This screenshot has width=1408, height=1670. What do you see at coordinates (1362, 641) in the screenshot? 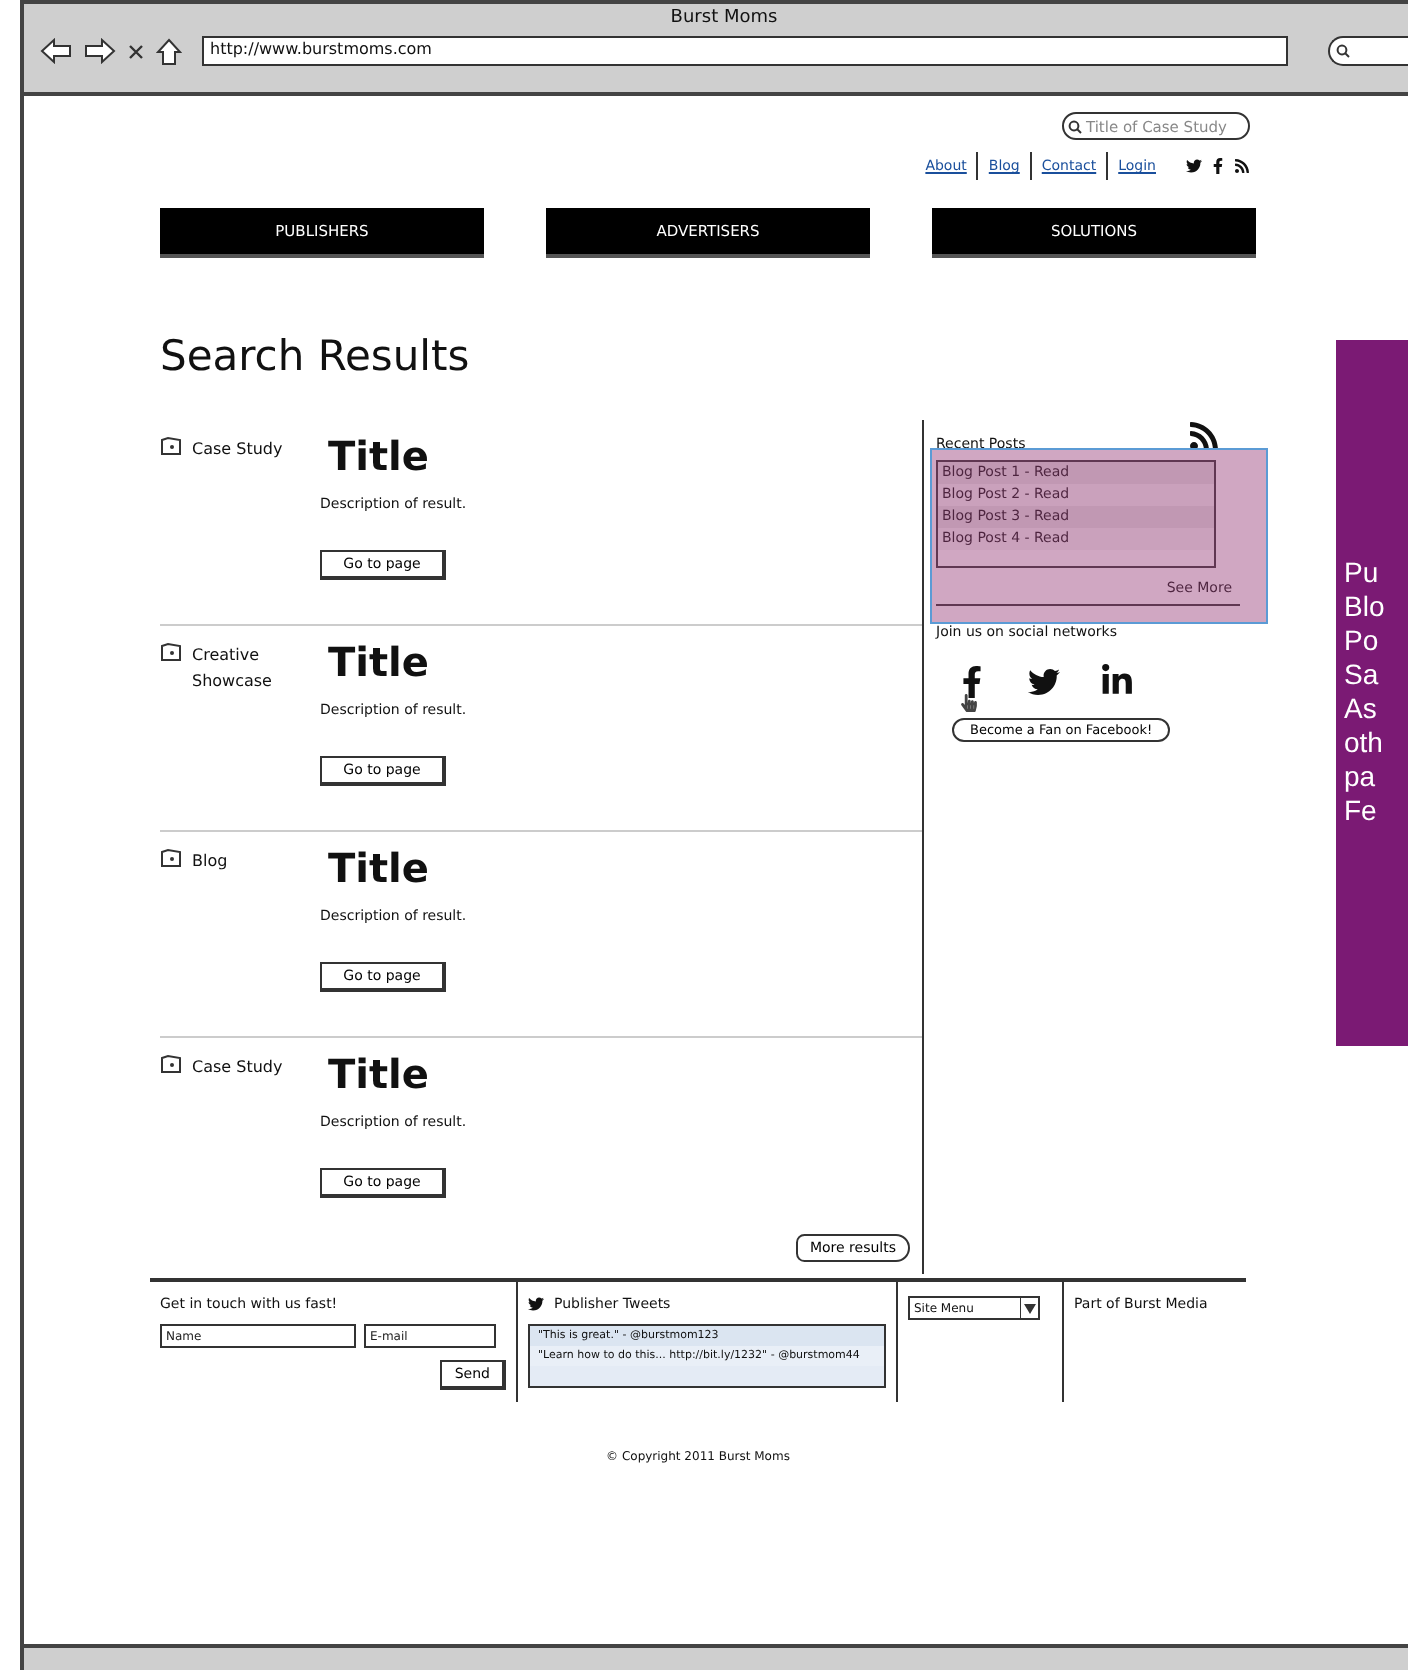
I see `note-text: Po` at bounding box center [1362, 641].